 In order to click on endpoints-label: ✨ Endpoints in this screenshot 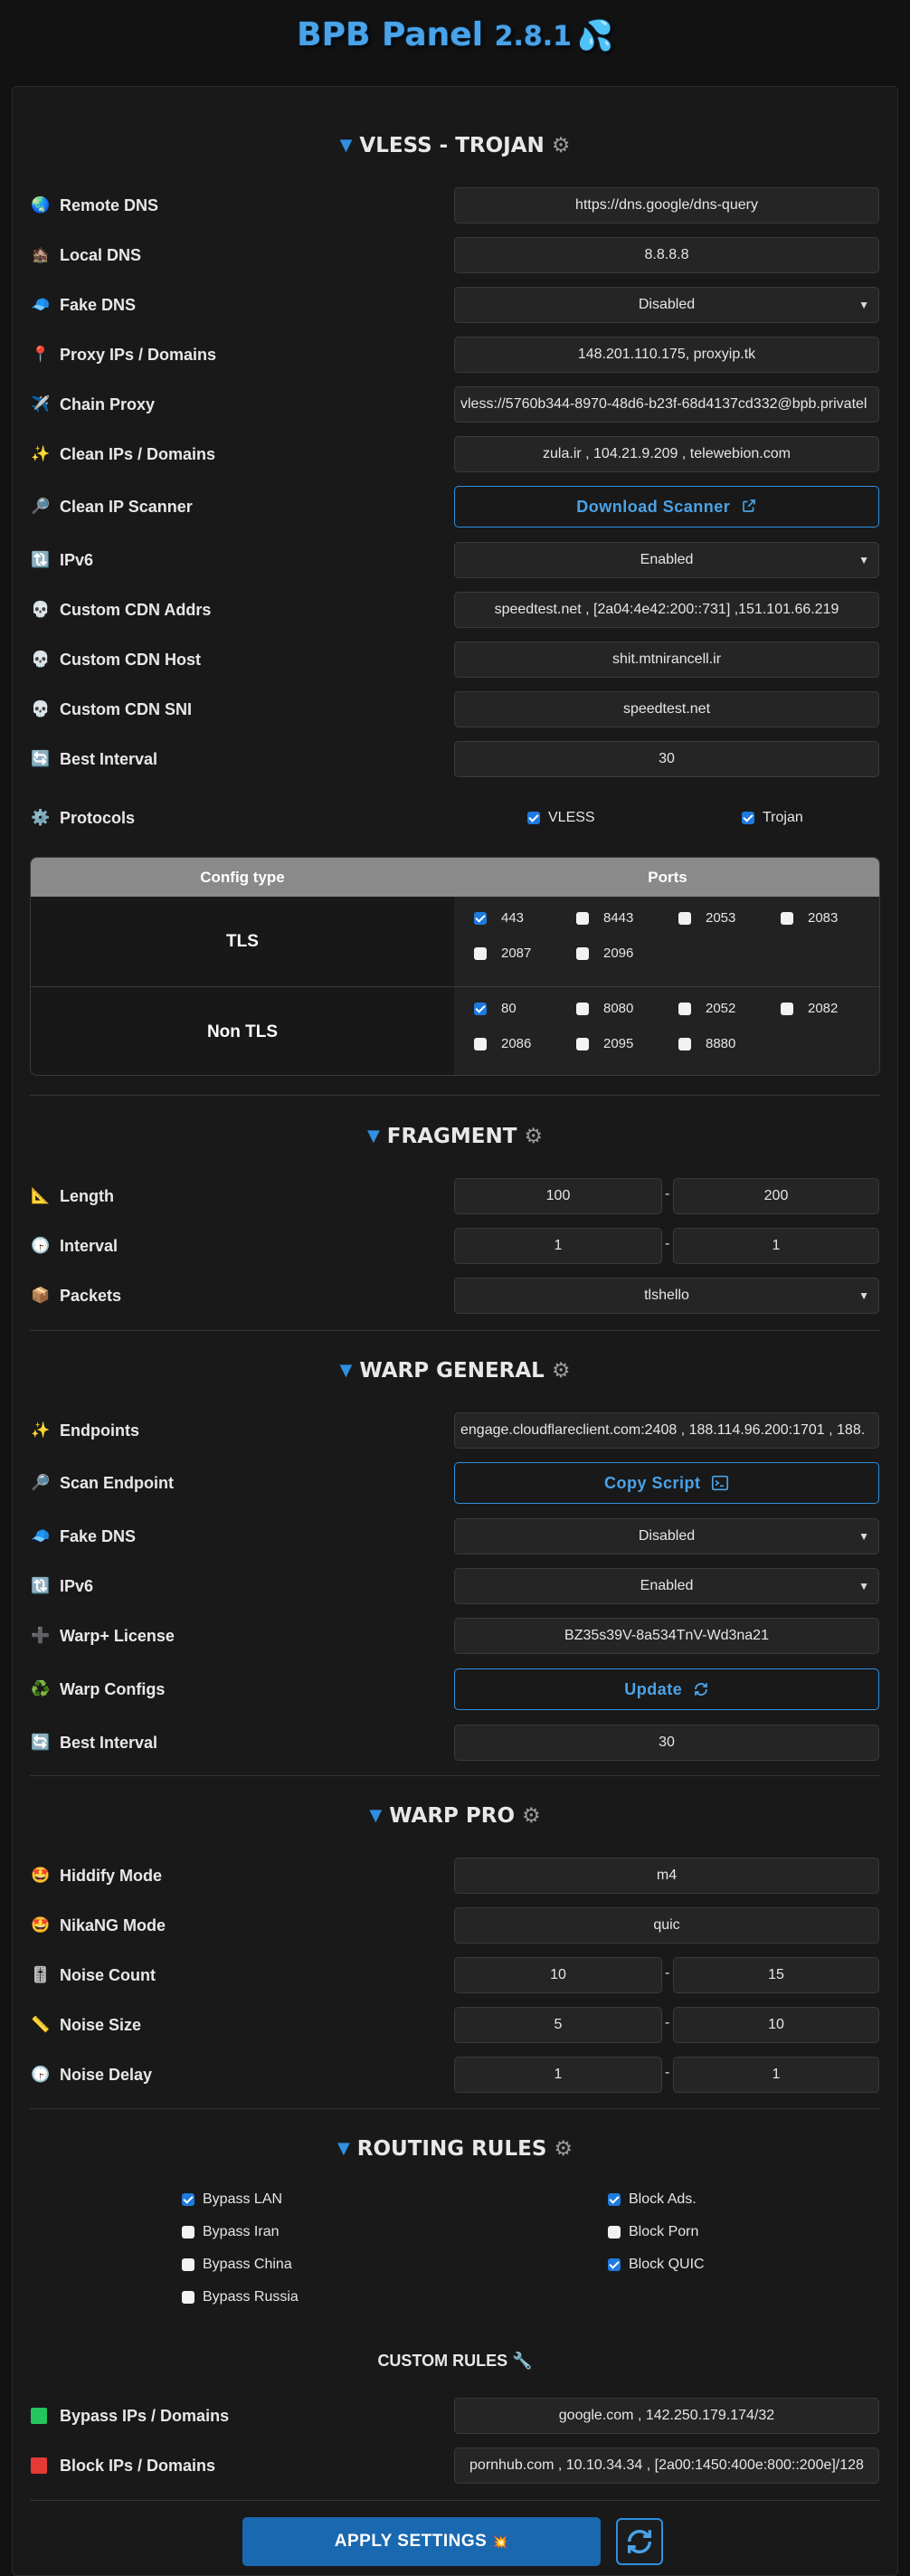, I will do `click(85, 1430)`.